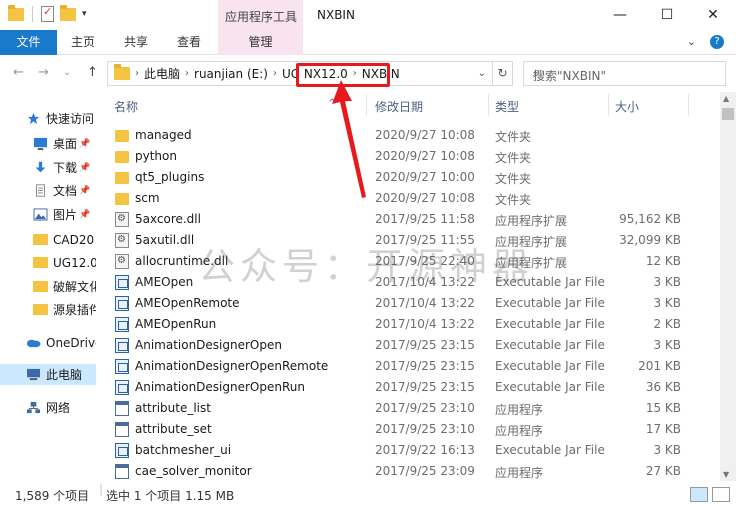  What do you see at coordinates (187, 303) in the screenshot?
I see `file-name: AMEOpenRemote` at bounding box center [187, 303].